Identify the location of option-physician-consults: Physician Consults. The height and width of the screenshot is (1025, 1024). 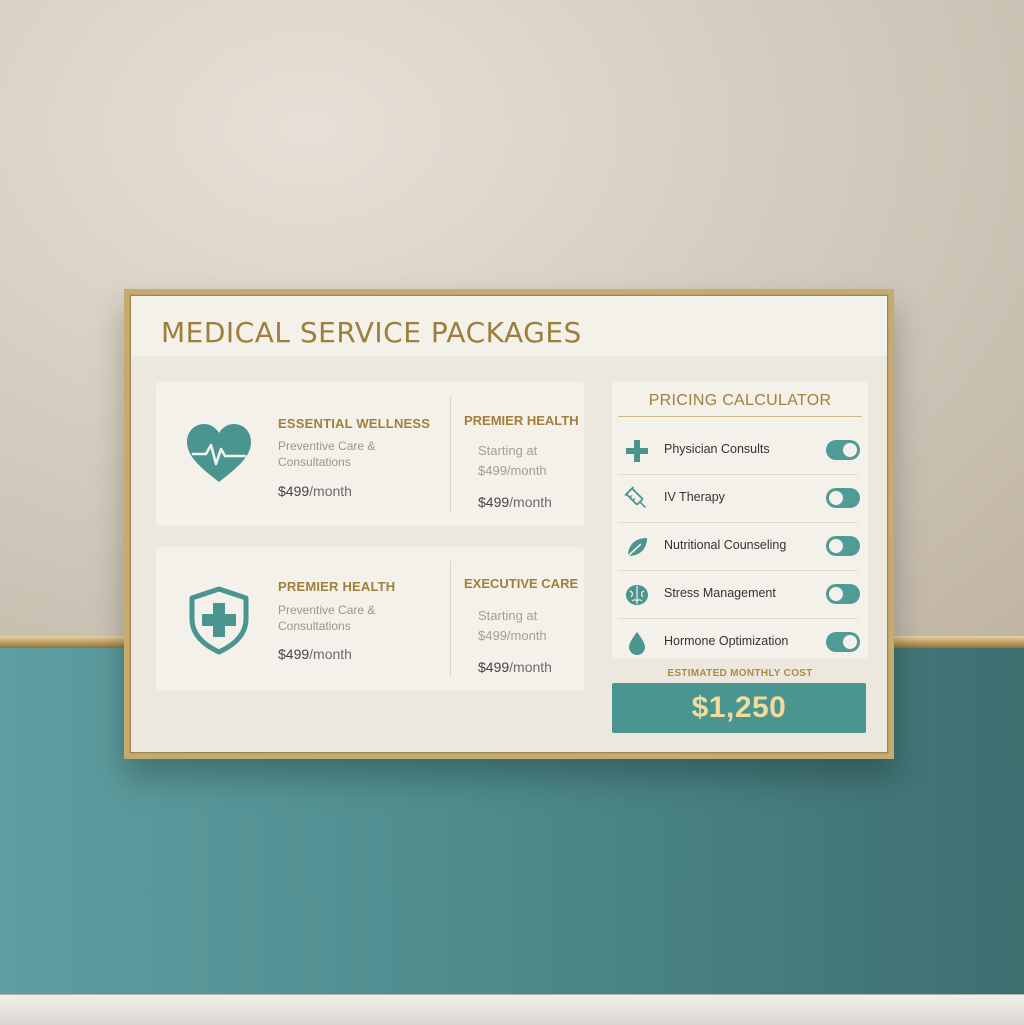
(739, 450).